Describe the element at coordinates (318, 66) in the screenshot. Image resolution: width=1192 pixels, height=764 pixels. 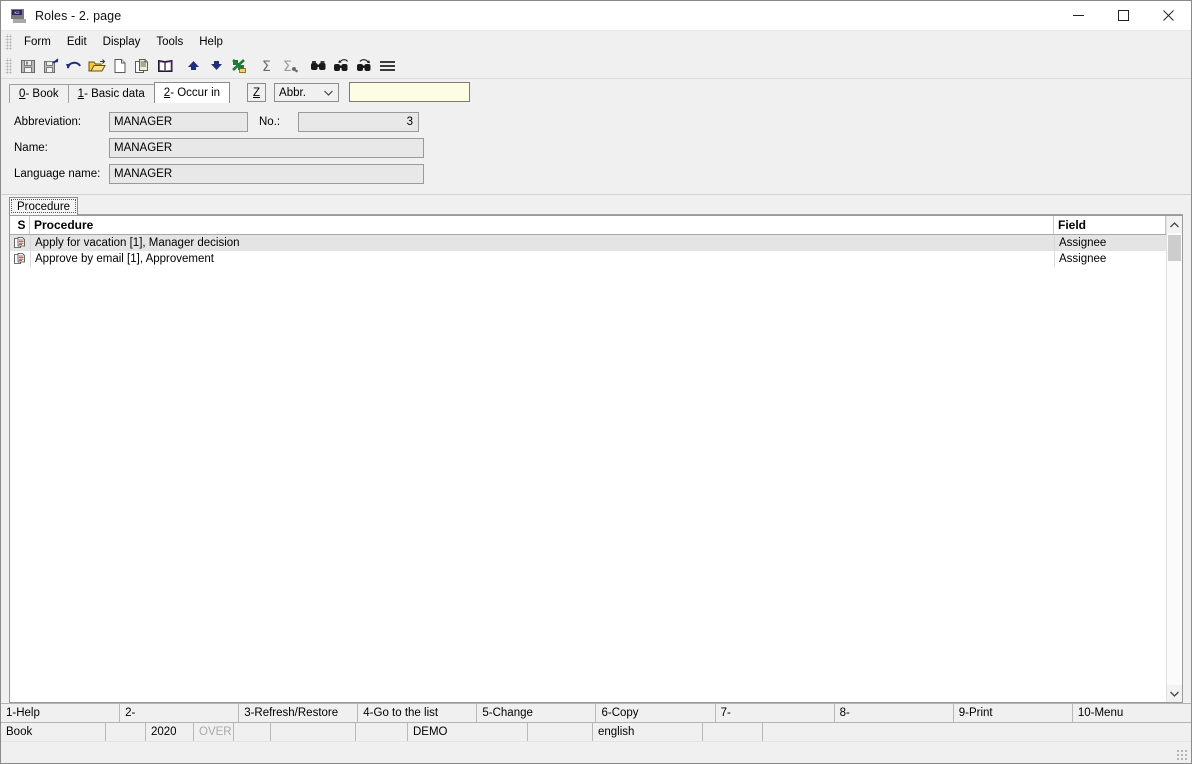
I see `find-icon` at that location.